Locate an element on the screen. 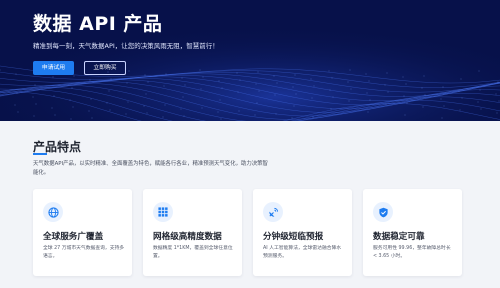  feature-card-global: 全球服务广覆盖 全球 27 万城市天气数据查询，支持多语言。 is located at coordinates (82, 232).